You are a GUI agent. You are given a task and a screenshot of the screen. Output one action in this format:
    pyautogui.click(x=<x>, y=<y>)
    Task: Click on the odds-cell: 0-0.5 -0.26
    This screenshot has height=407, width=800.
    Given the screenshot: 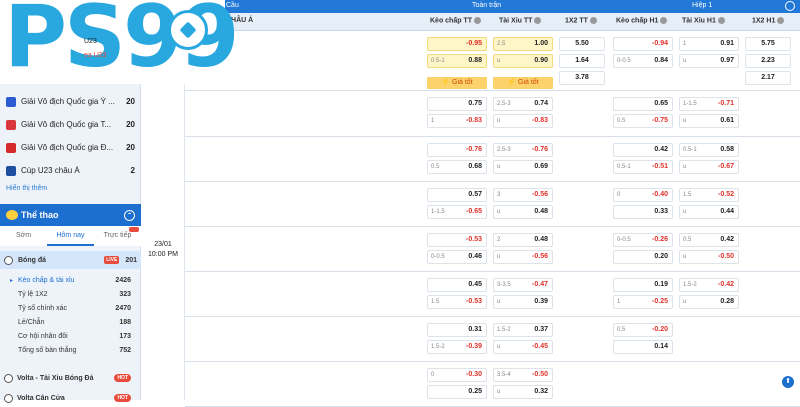 What is the action you would take?
    pyautogui.click(x=643, y=240)
    